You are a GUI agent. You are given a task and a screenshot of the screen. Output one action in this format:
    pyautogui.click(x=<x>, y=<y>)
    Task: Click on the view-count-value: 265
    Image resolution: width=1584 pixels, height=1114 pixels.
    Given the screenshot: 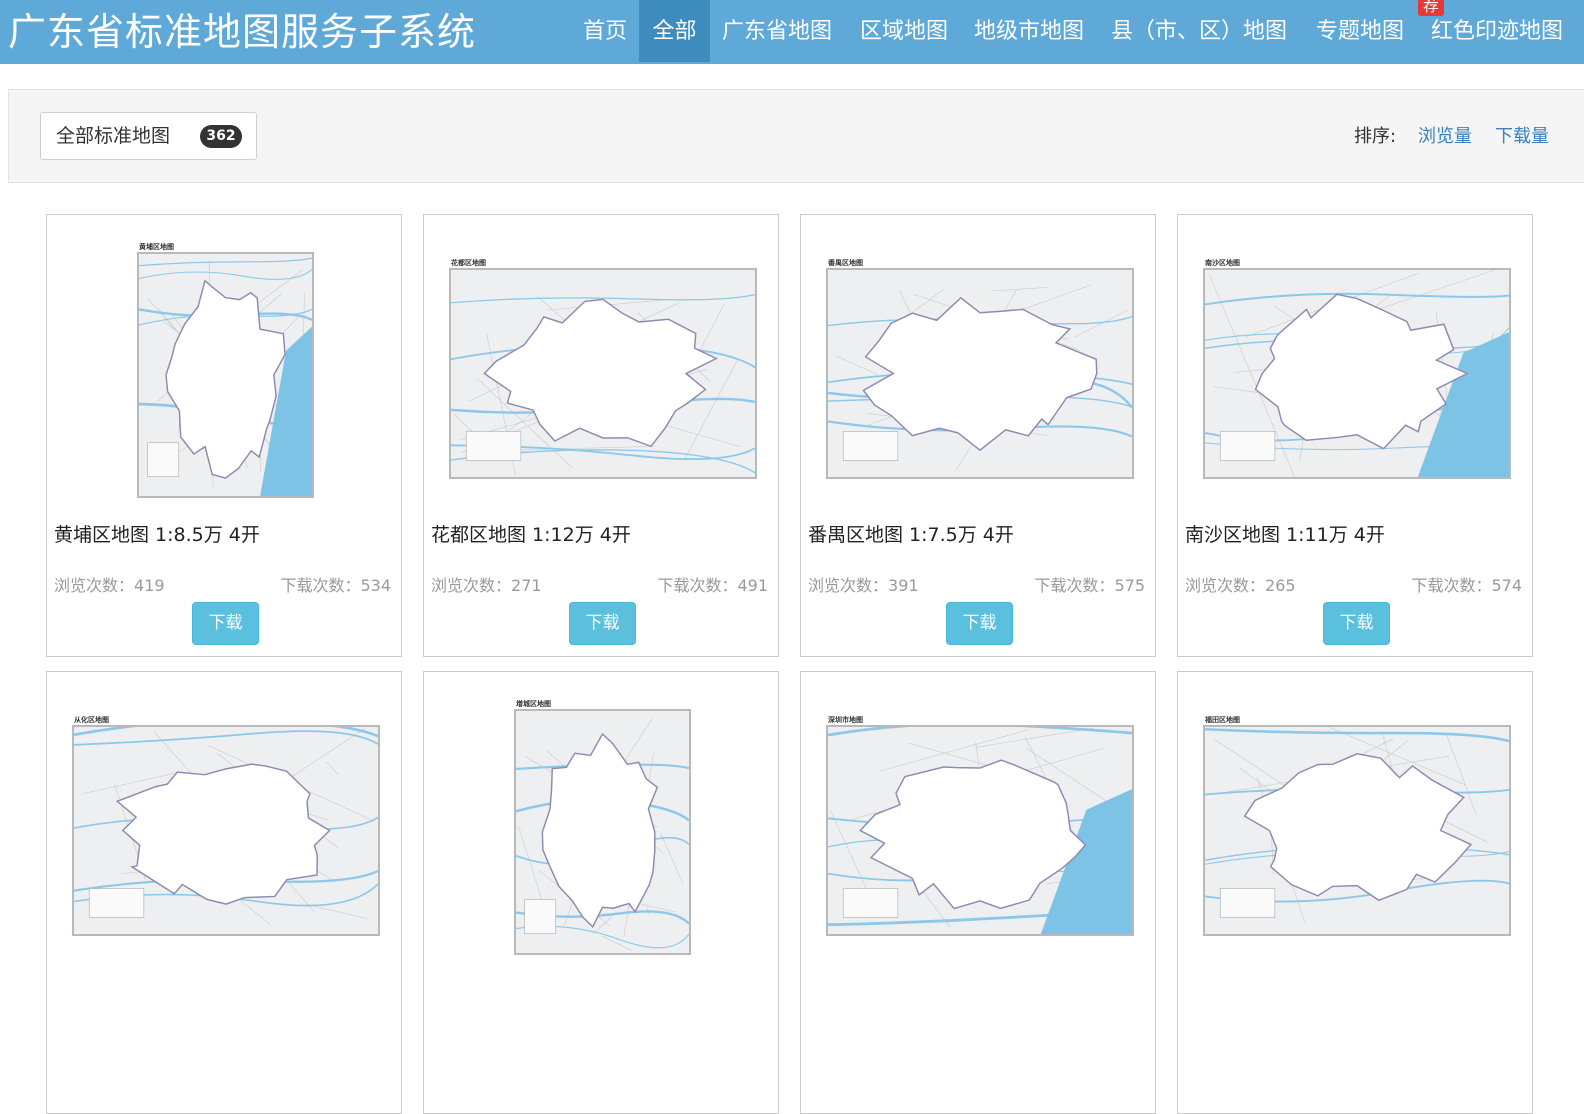 What is the action you would take?
    pyautogui.click(x=1280, y=585)
    